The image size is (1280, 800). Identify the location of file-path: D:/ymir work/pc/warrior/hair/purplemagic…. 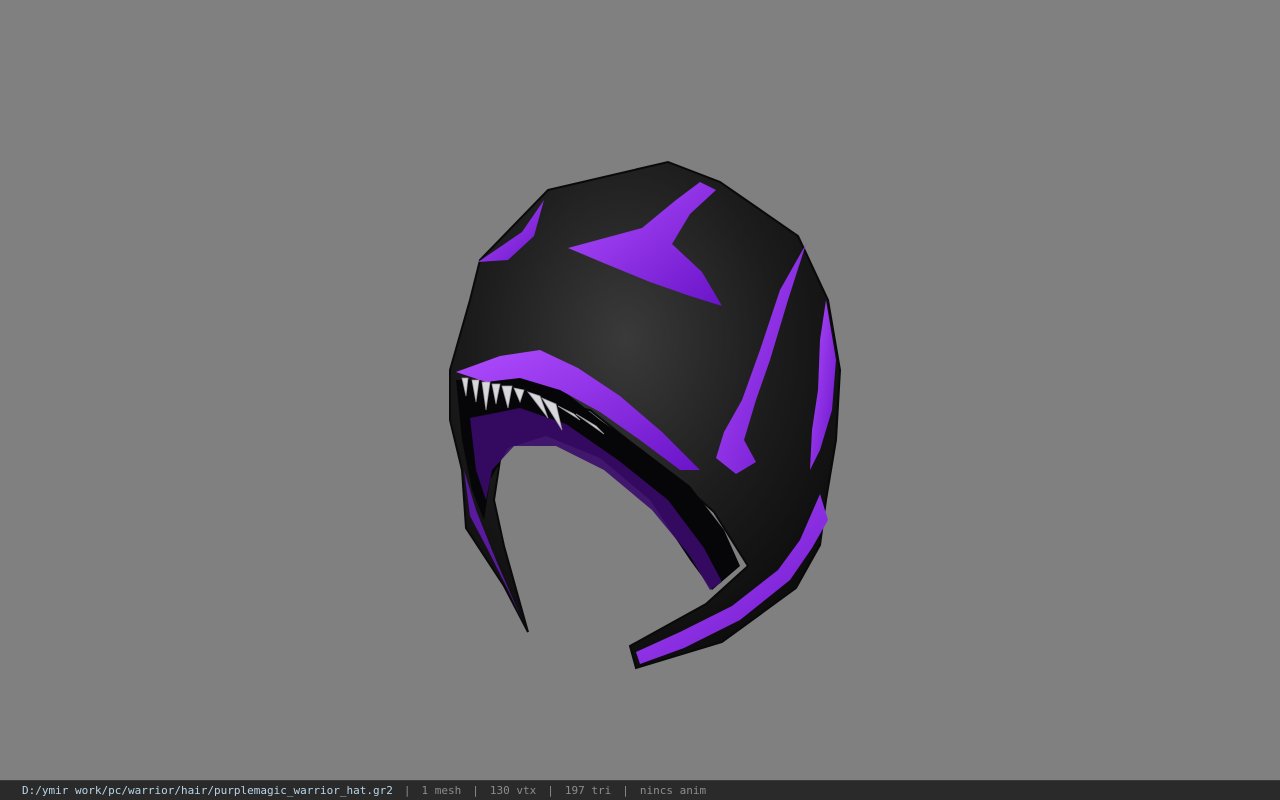
(207, 790).